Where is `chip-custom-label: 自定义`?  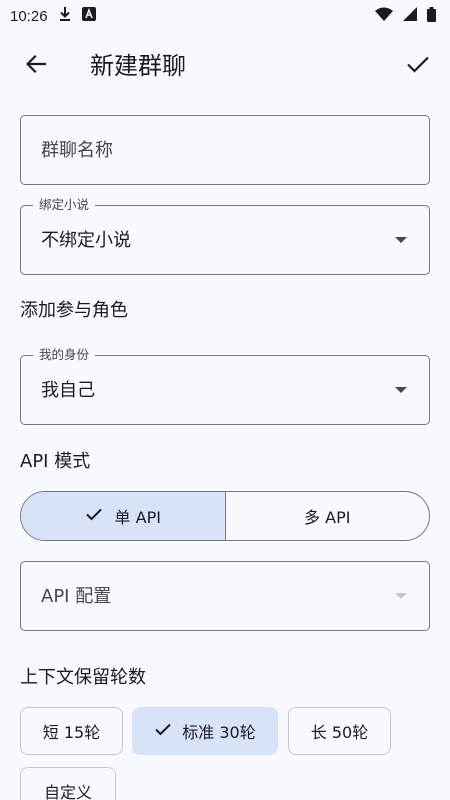
chip-custom-label: 自定义 is located at coordinates (67, 791).